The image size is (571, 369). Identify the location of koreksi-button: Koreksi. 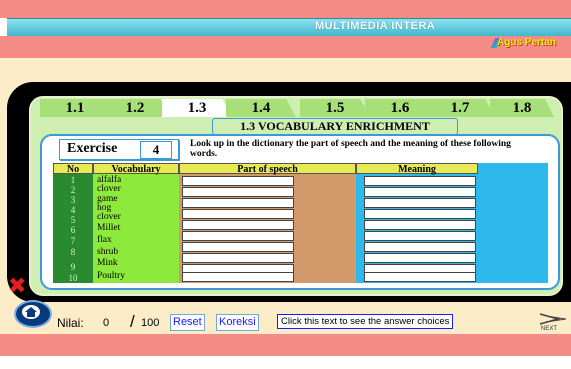
(237, 322).